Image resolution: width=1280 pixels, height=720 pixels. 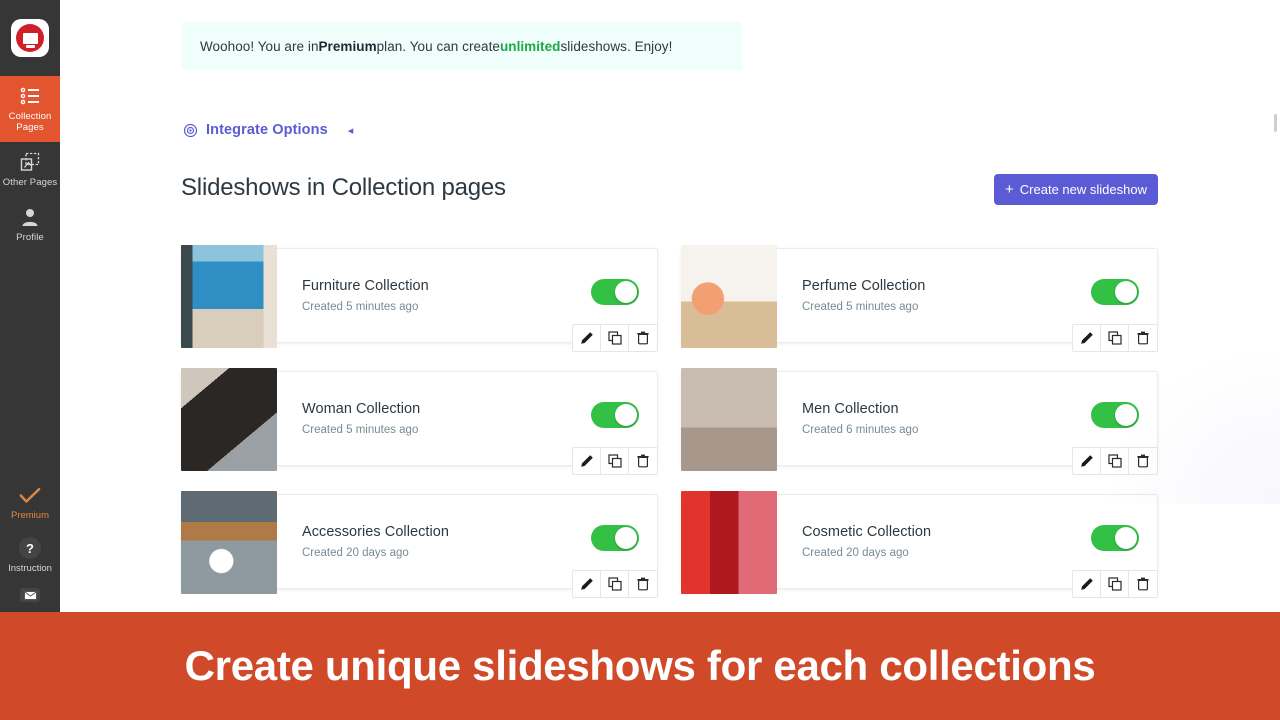 I want to click on cosmetic-thumbnail, so click(x=729, y=542).